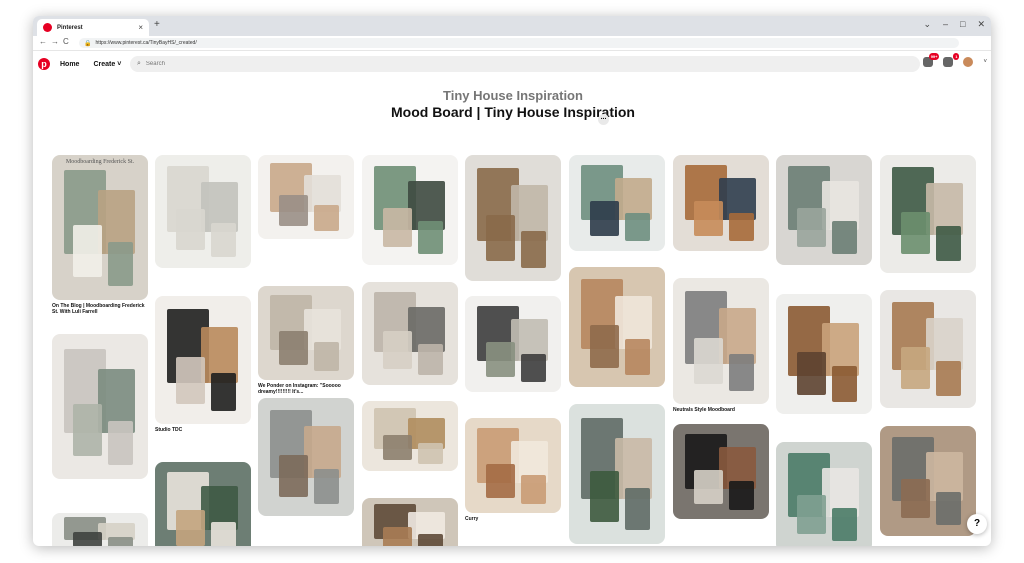  What do you see at coordinates (934, 56) in the screenshot?
I see `notifications-badge: 99+` at bounding box center [934, 56].